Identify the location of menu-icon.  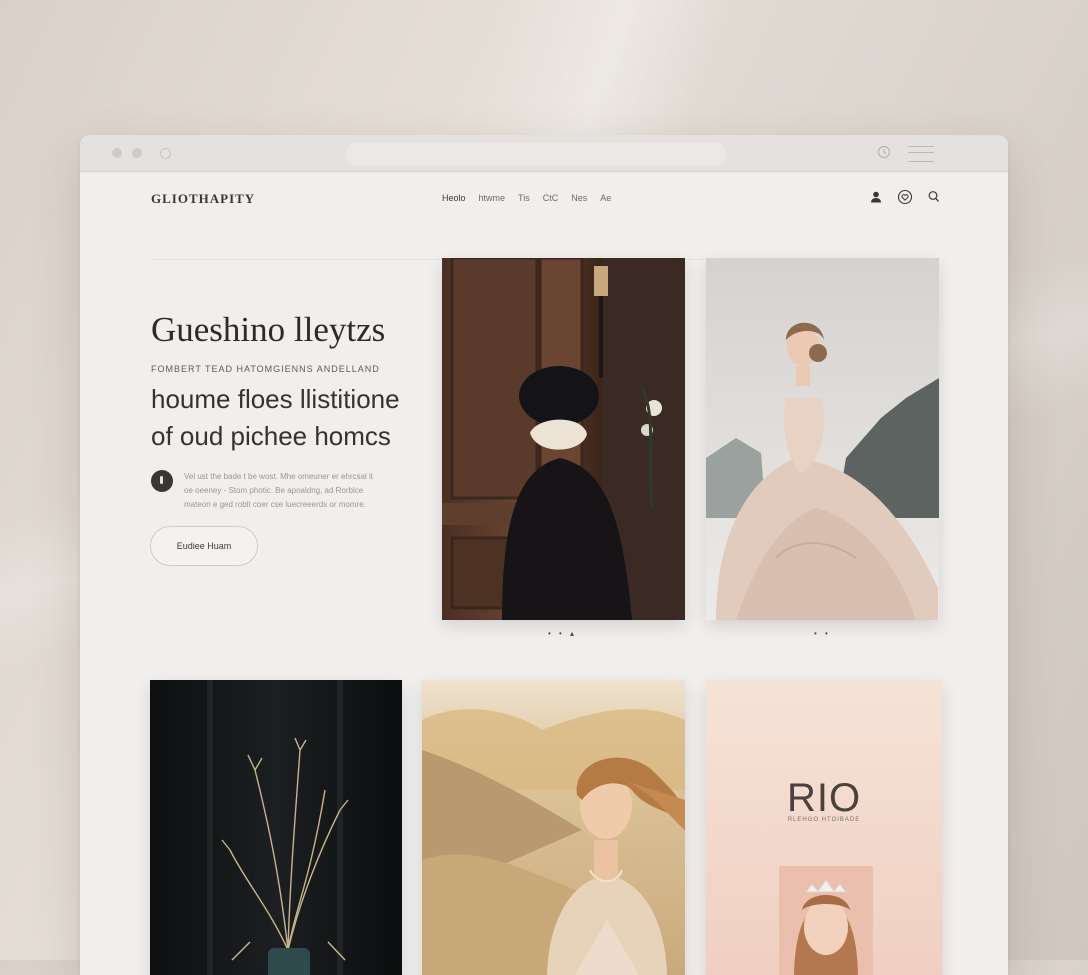
(921, 154).